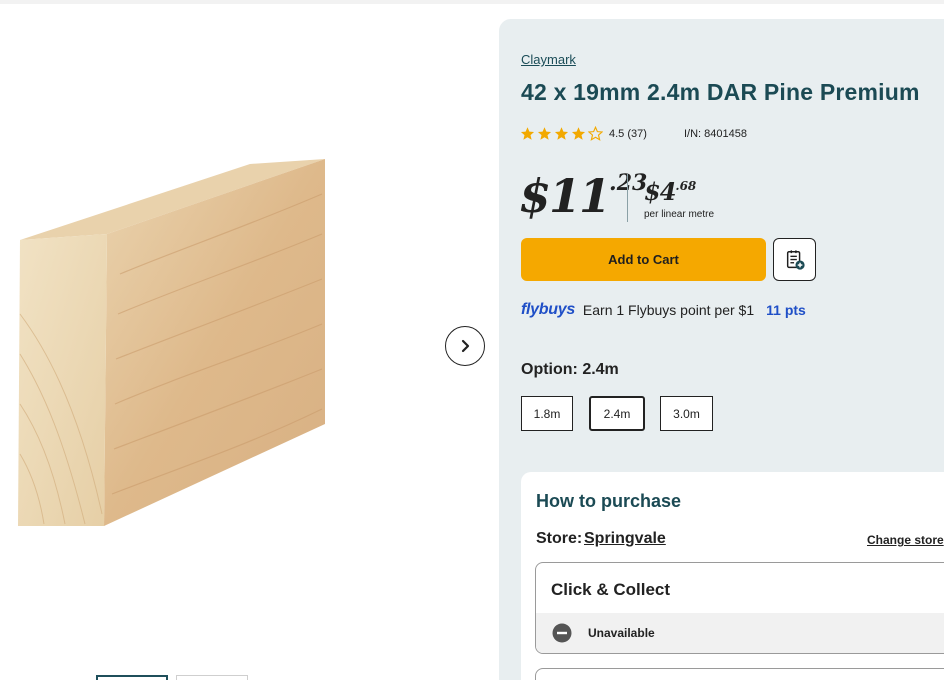 Image resolution: width=944 pixels, height=680 pixels. Describe the element at coordinates (595, 133) in the screenshot. I see `star-empty-icon` at that location.